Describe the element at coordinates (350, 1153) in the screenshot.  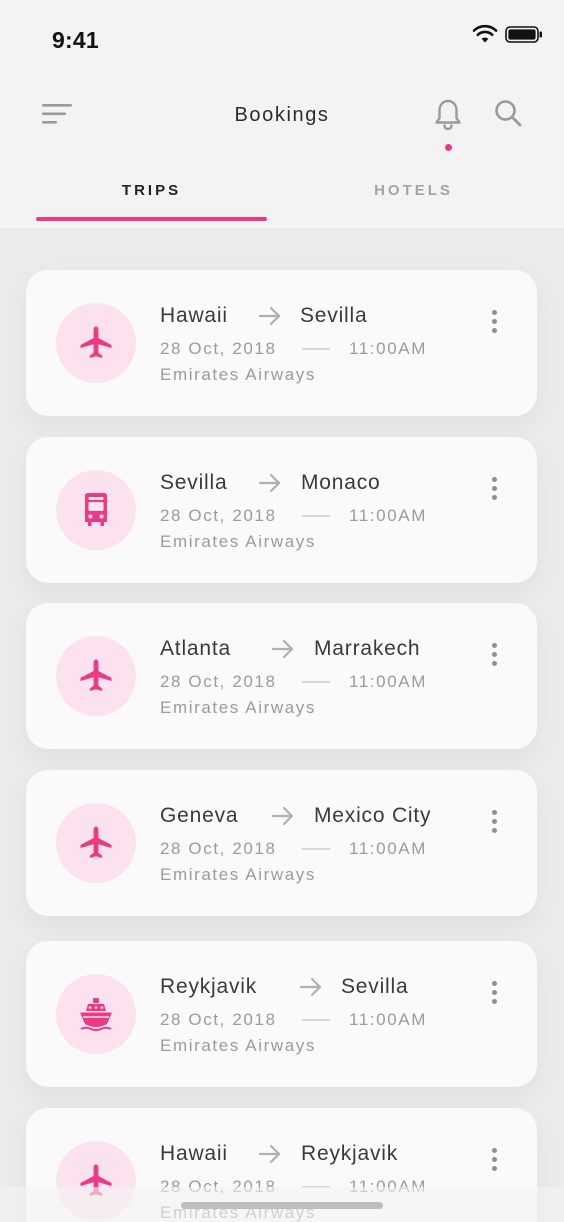
I see `trip-to: Reykjavik` at that location.